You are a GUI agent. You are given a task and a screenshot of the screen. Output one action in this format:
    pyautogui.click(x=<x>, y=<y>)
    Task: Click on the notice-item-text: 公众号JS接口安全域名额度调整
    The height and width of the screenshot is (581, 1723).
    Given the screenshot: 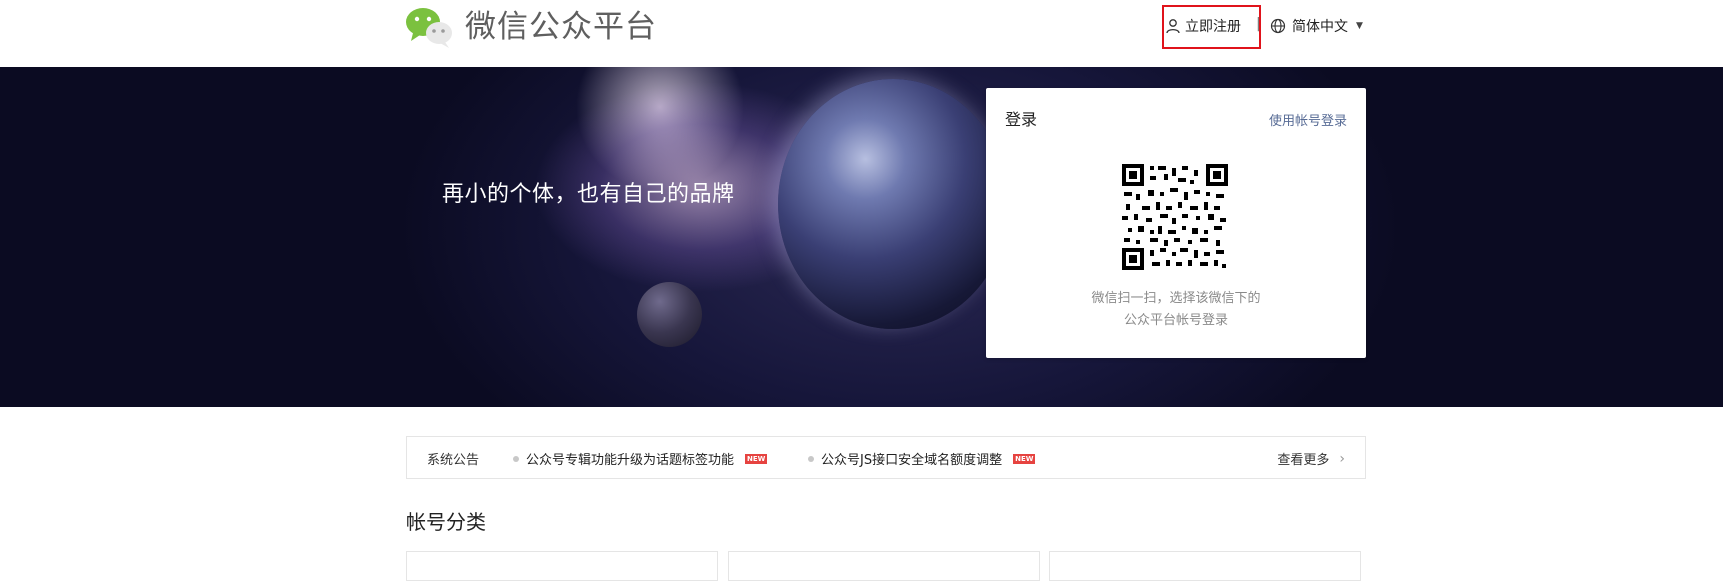 What is the action you would take?
    pyautogui.click(x=912, y=460)
    